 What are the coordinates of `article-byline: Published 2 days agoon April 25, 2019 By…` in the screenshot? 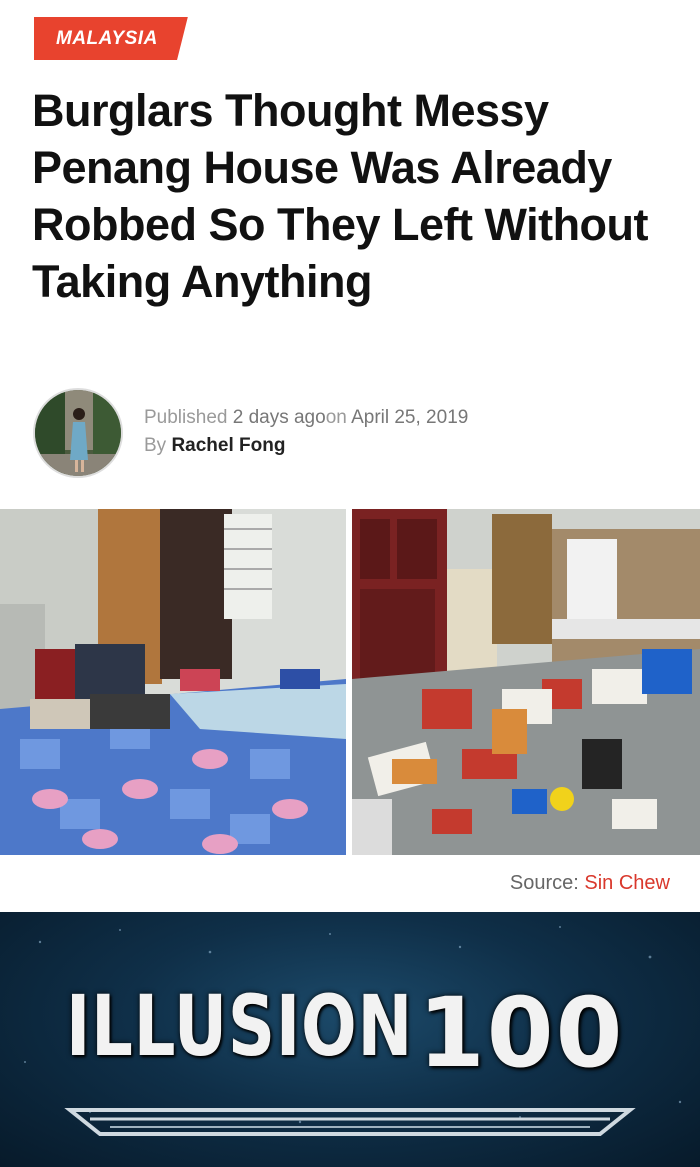 It's located at (306, 432).